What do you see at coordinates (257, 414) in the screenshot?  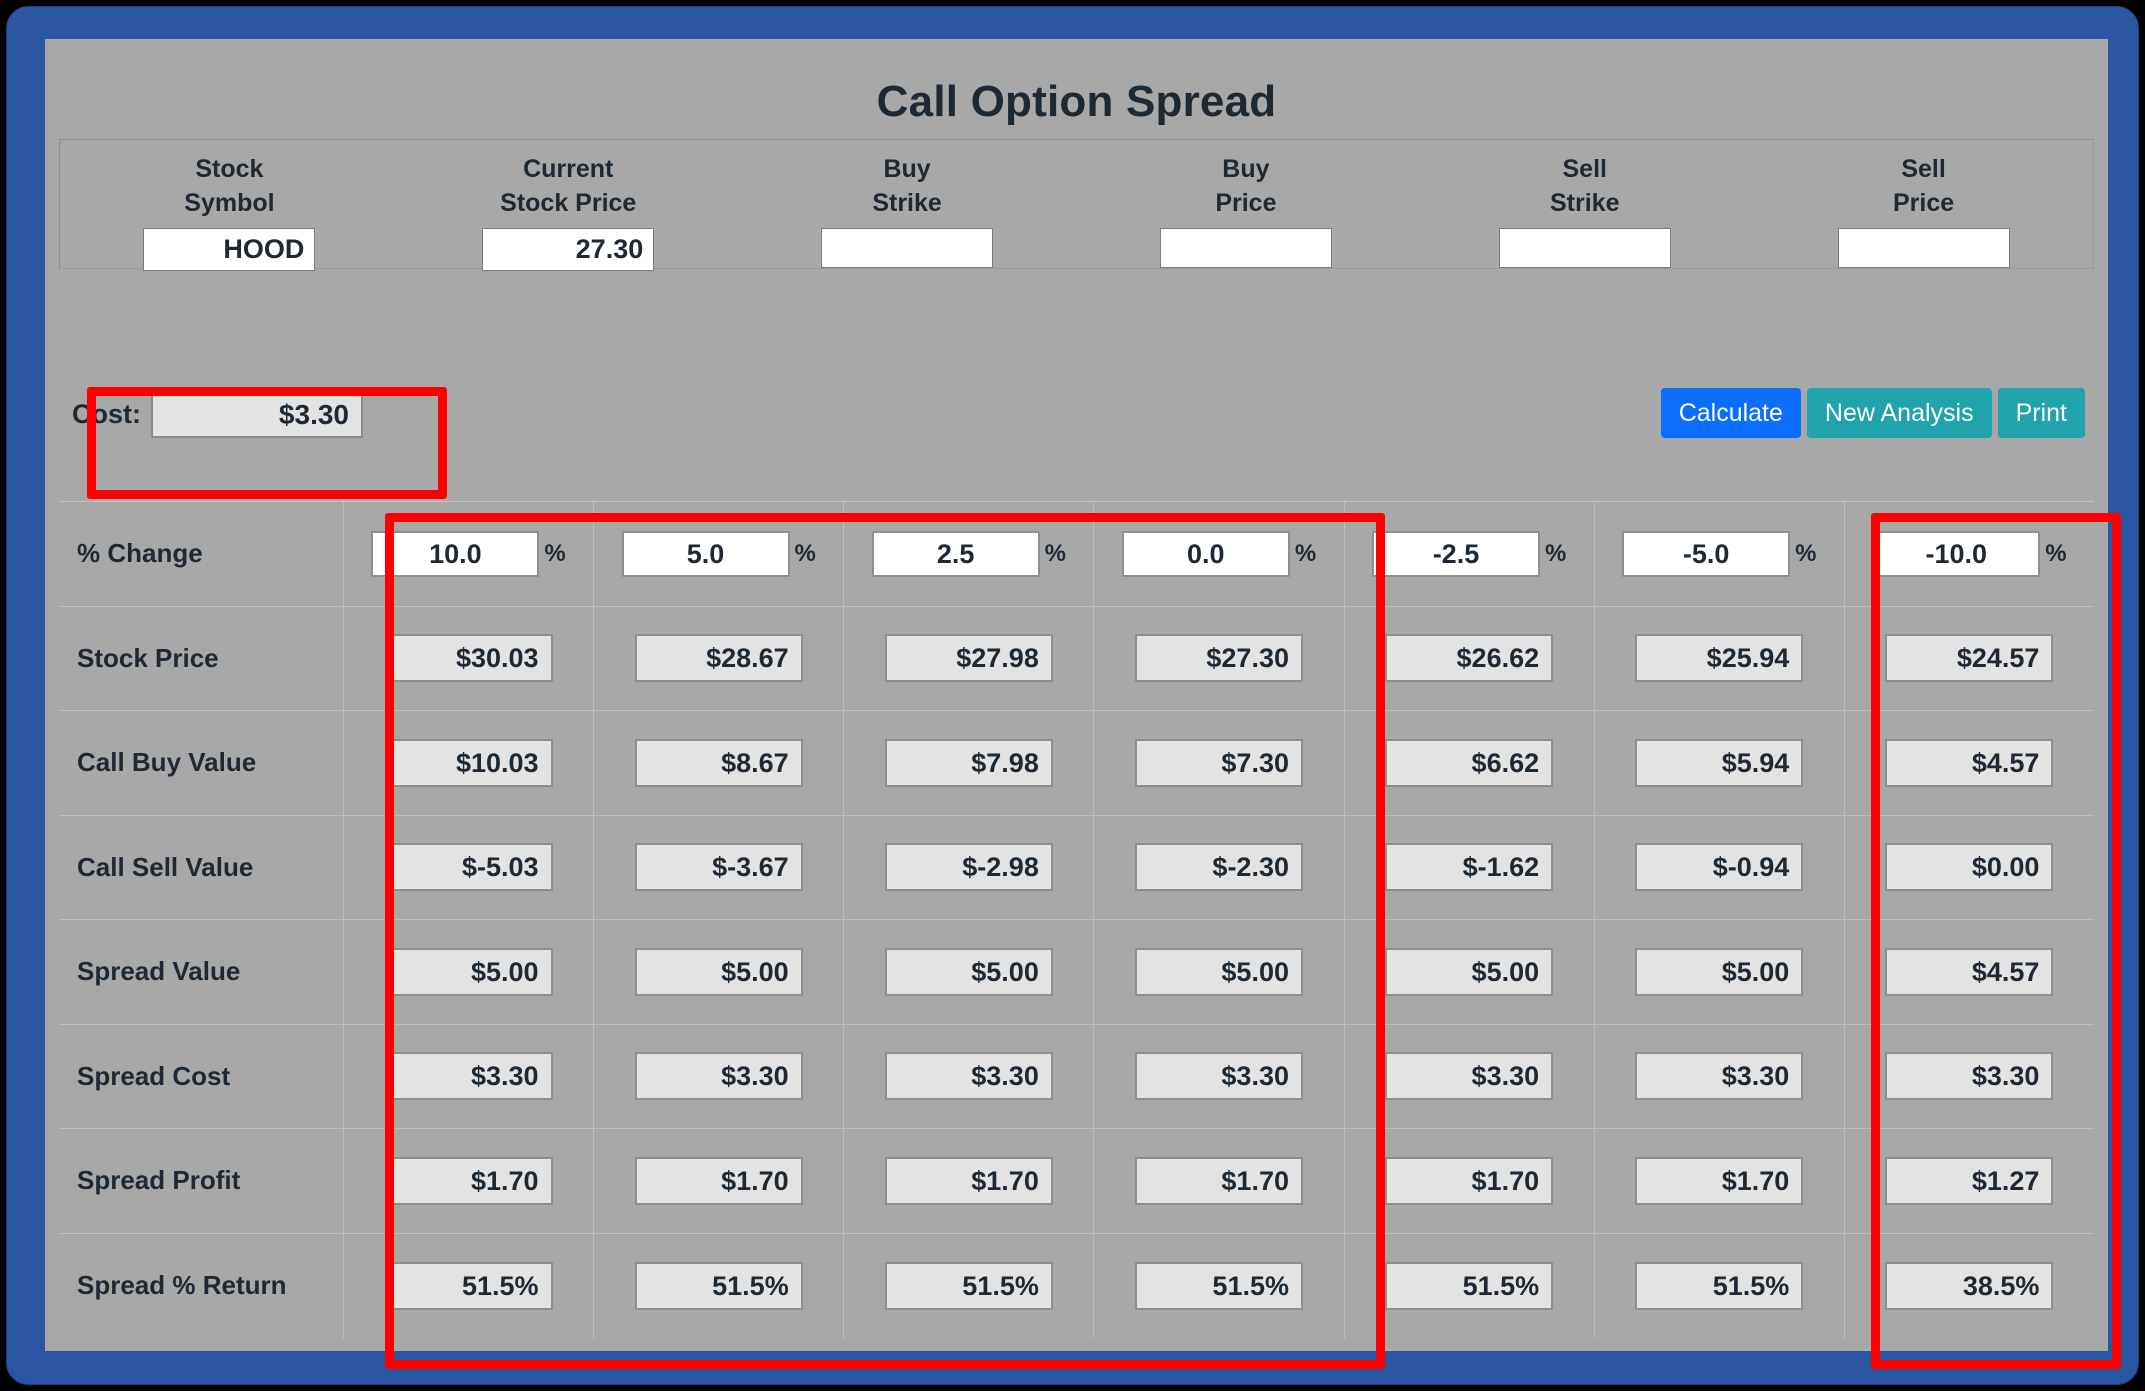 I see `cost-value-field: $3.30` at bounding box center [257, 414].